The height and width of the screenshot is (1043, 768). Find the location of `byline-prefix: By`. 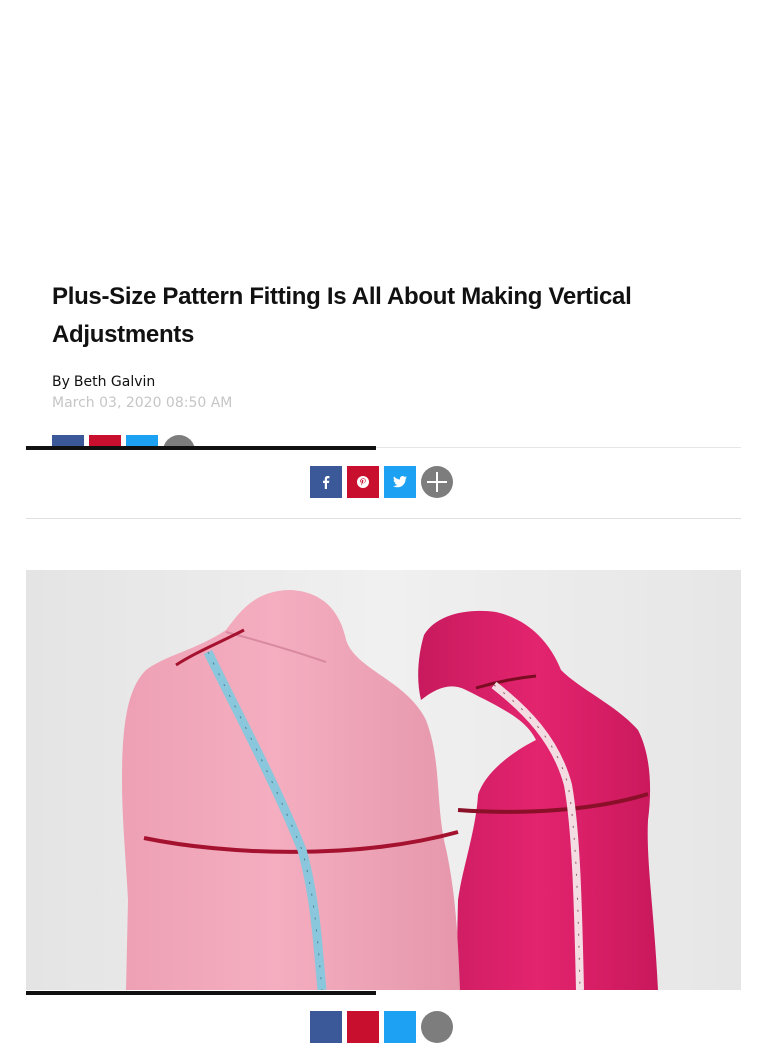

byline-prefix: By is located at coordinates (61, 382).